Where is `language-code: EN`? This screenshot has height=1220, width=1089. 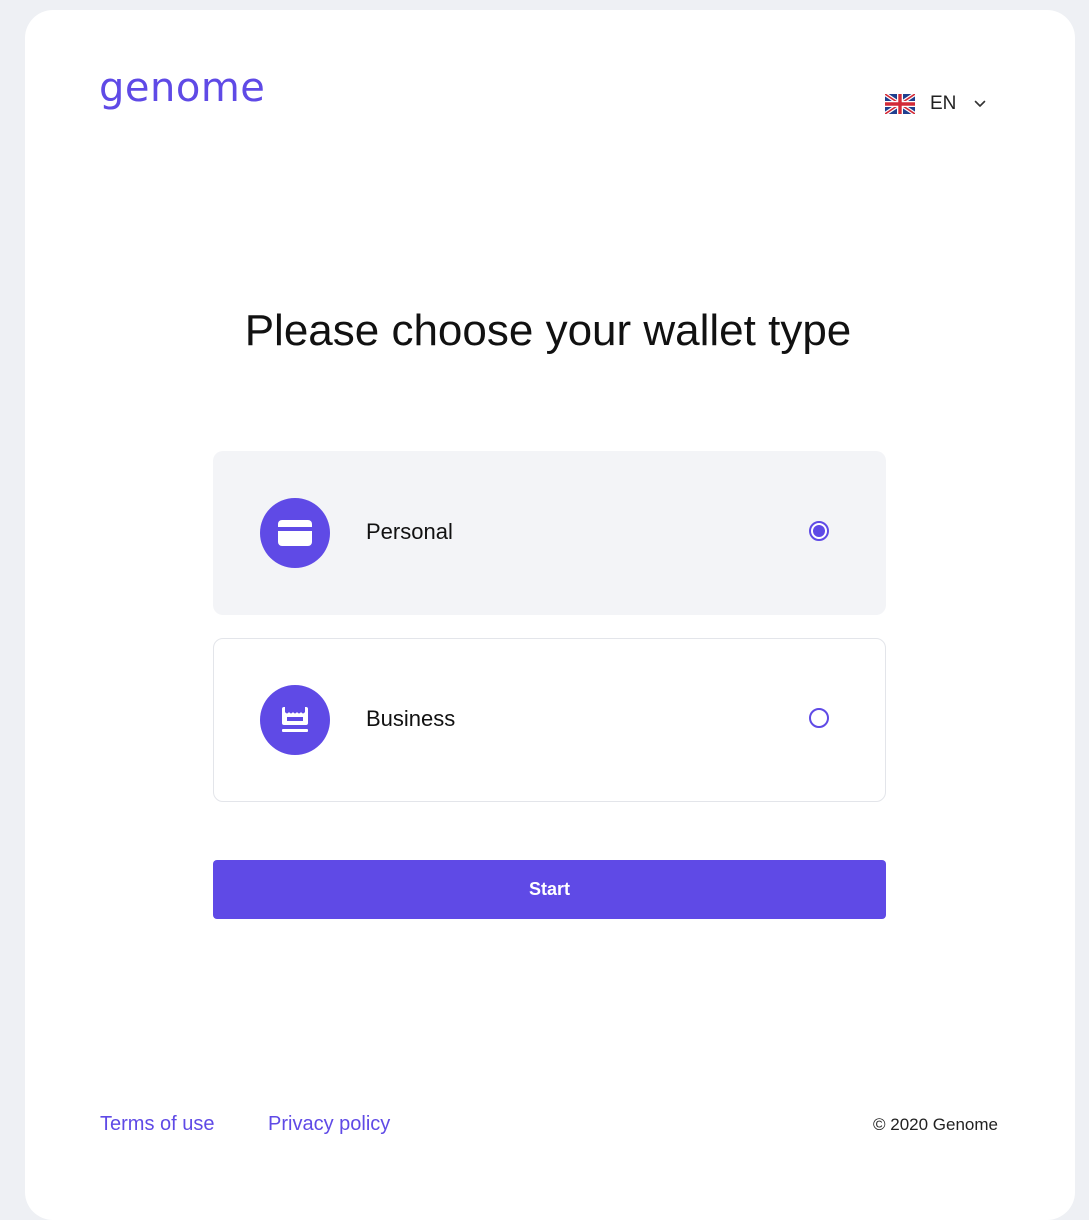 language-code: EN is located at coordinates (943, 103).